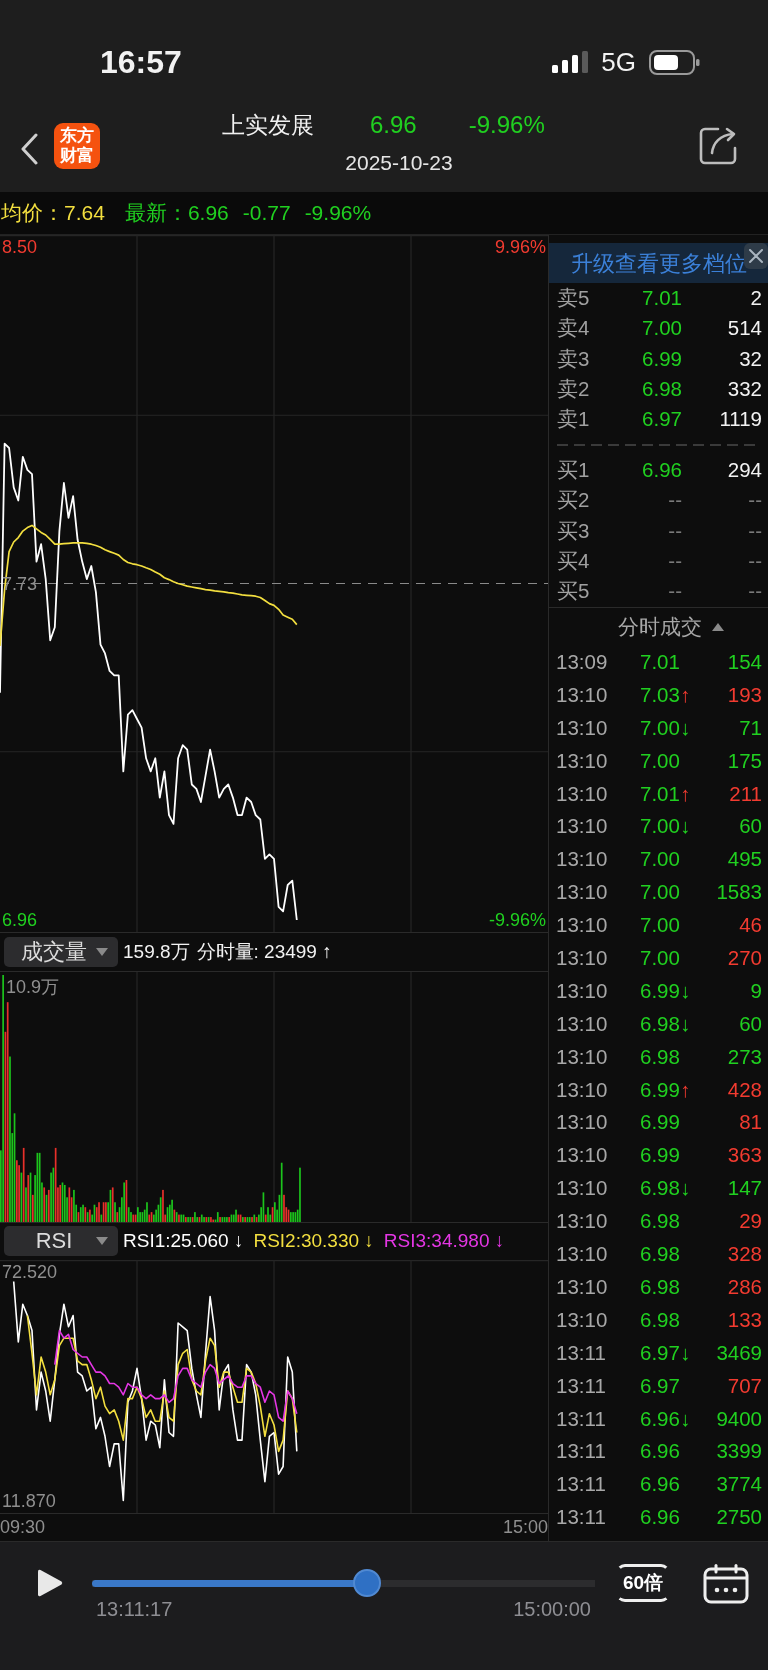  What do you see at coordinates (266, 213) in the screenshot?
I see `price-change: -0.77` at bounding box center [266, 213].